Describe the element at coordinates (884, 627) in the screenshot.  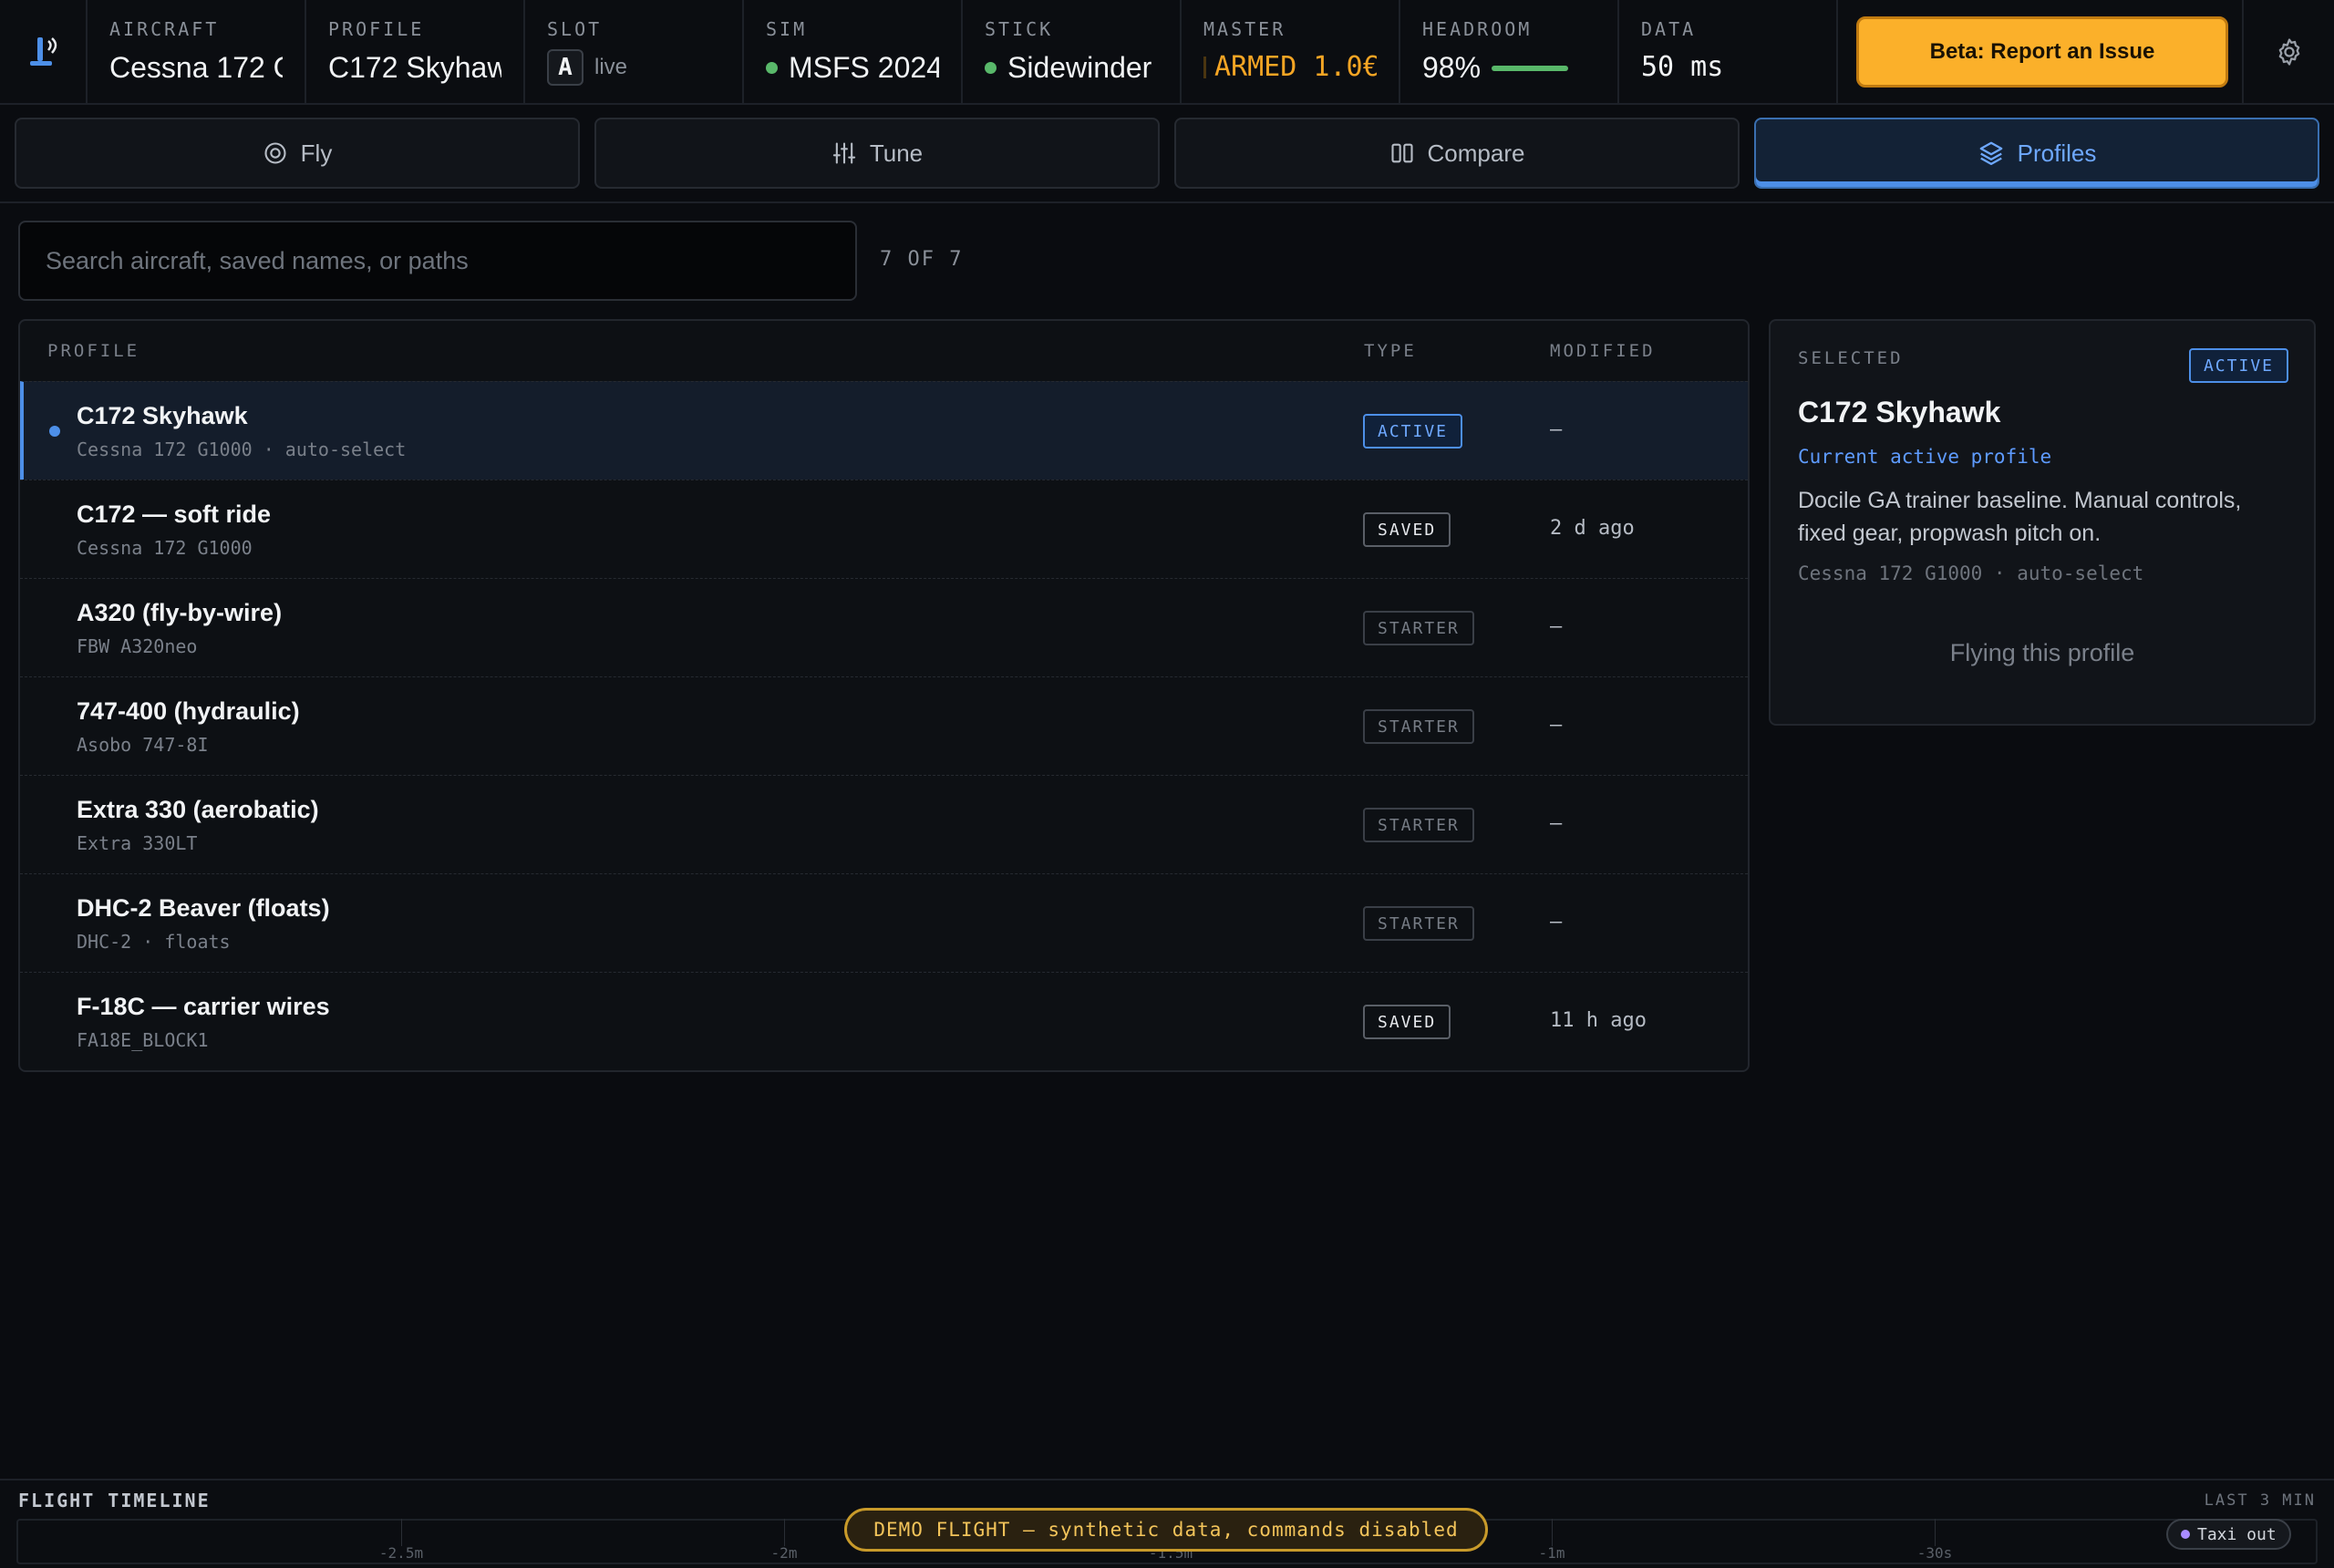
I see `table-row: A320 (fly-by-wire) FBW A320neo STARTER —` at that location.